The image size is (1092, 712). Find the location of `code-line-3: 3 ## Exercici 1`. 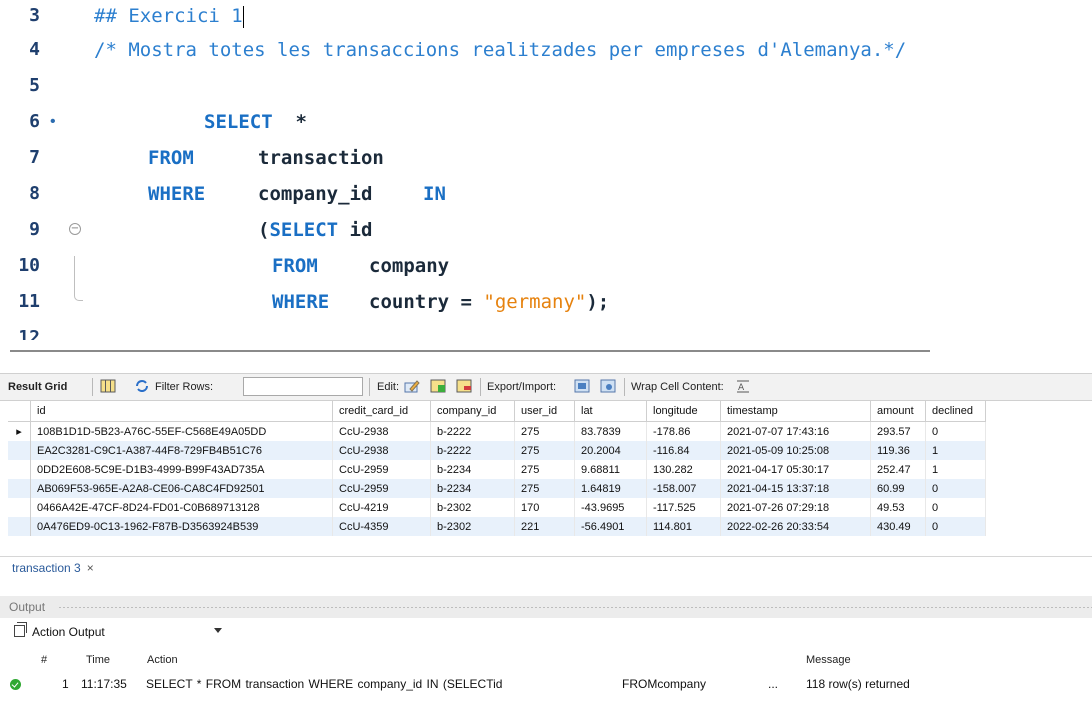

code-line-3: 3 ## Exercici 1 is located at coordinates (546, 17).